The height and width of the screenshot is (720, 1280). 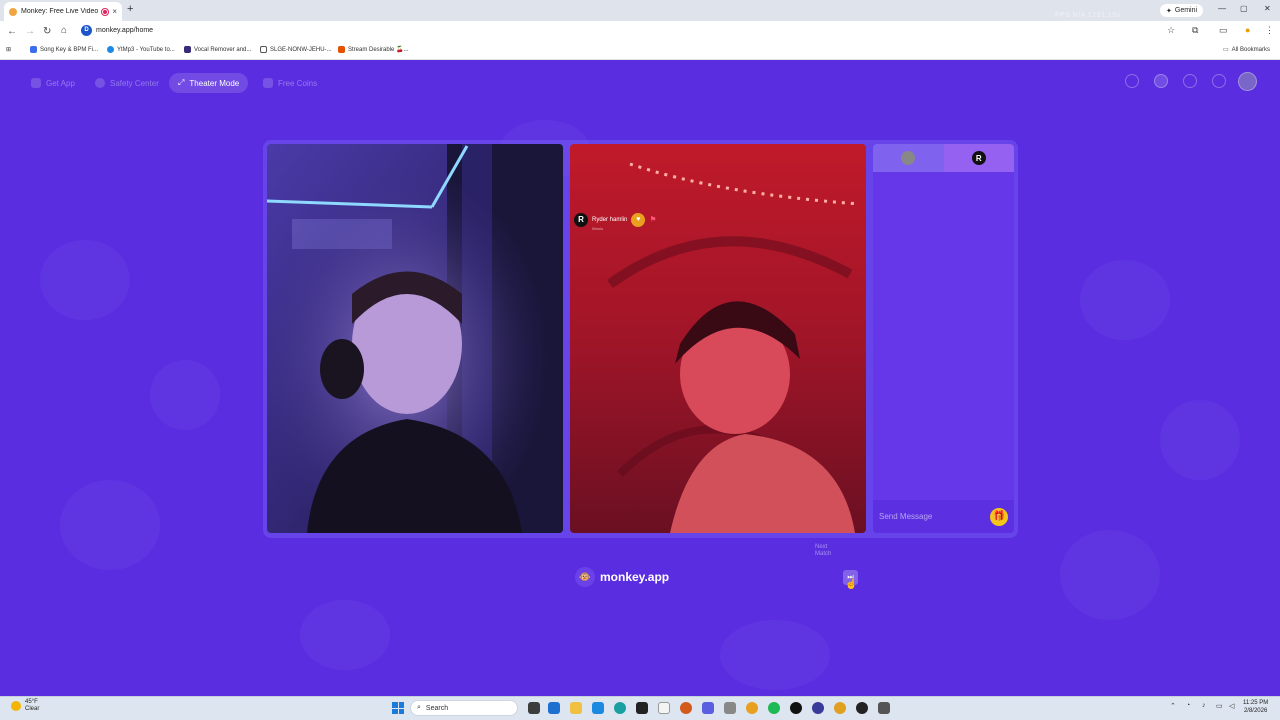 I want to click on weather-widget: 45°F Clear, so click(x=25, y=705).